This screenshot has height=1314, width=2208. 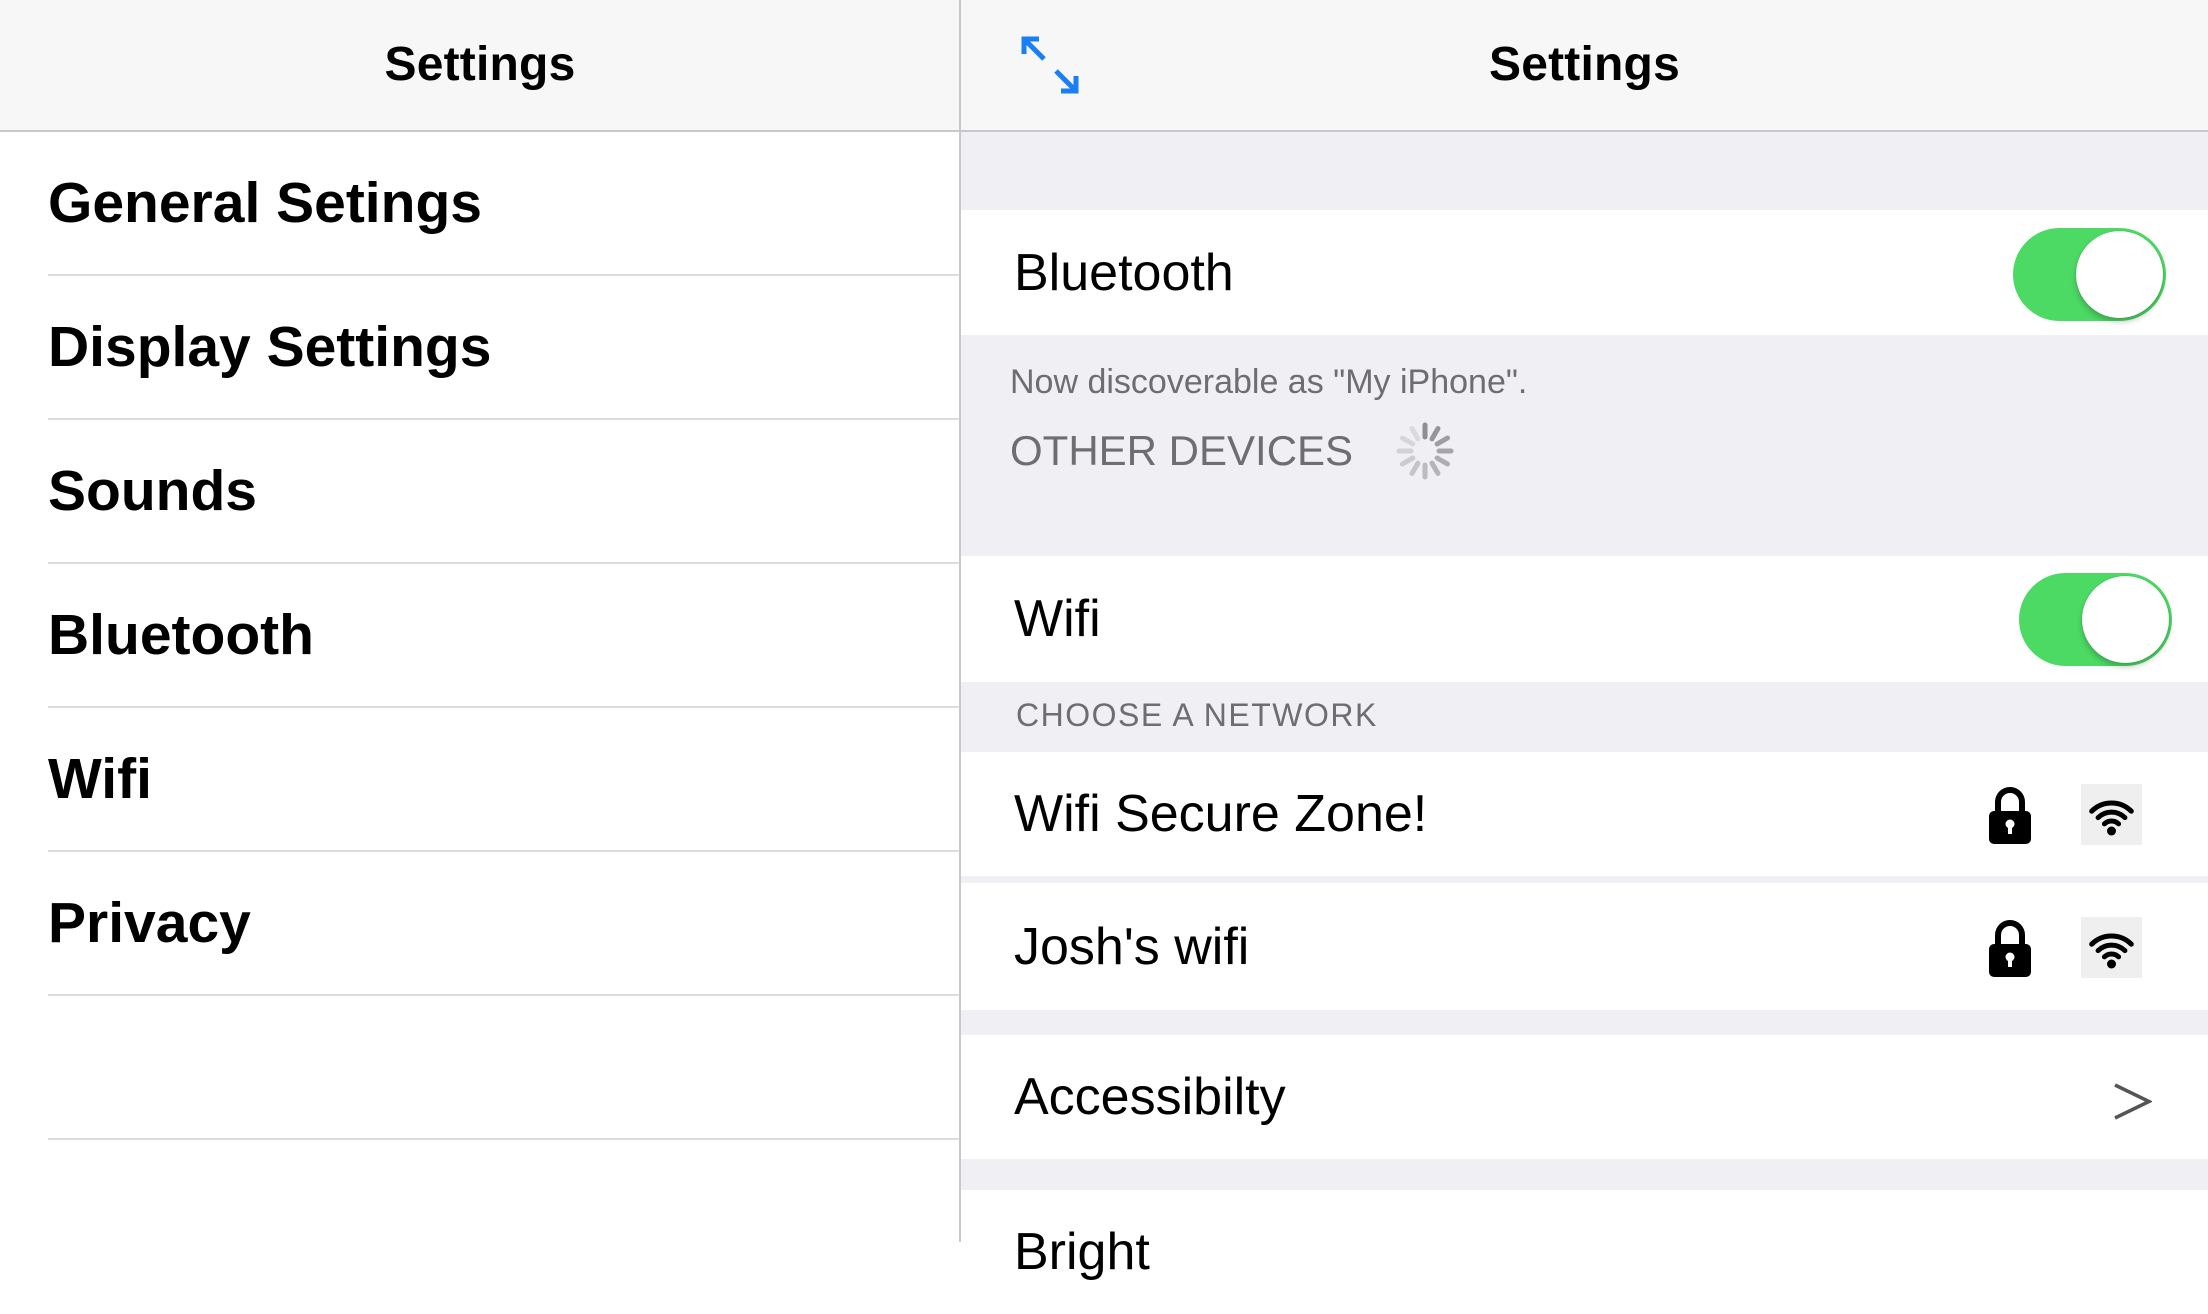 What do you see at coordinates (149, 923) in the screenshot?
I see `master-item-label: Privacy` at bounding box center [149, 923].